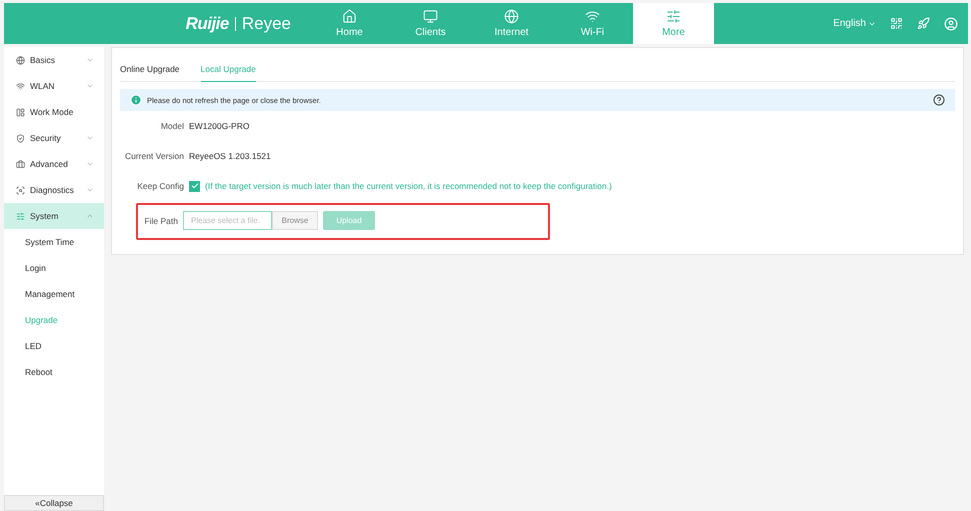 This screenshot has width=971, height=511. I want to click on help-icon, so click(939, 100).